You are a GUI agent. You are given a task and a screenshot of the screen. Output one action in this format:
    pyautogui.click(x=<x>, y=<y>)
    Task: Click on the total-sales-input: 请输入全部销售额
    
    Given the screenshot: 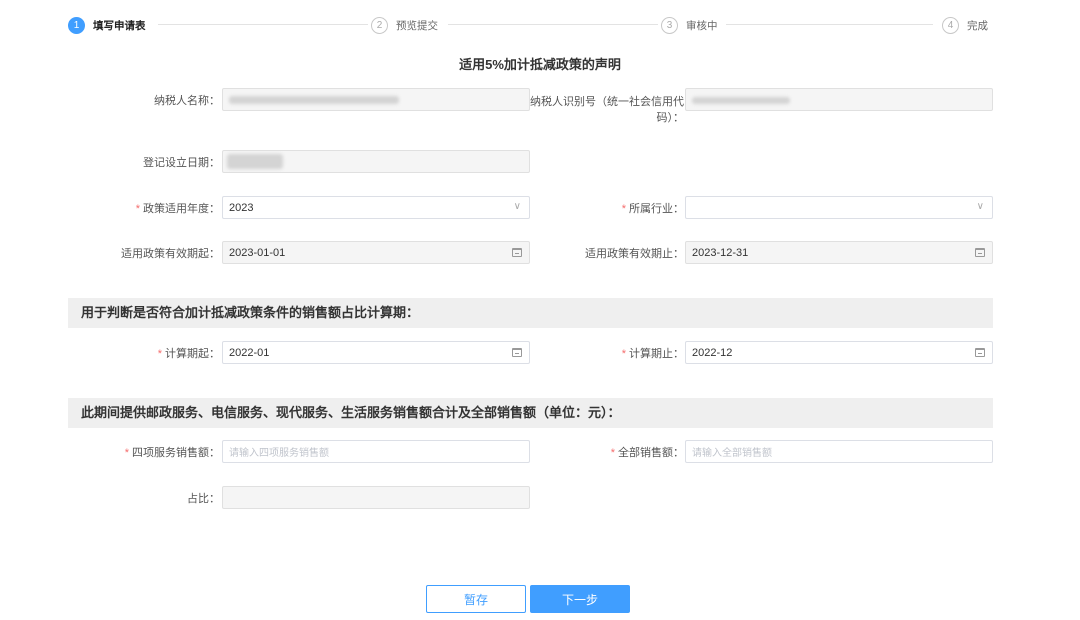 What is the action you would take?
    pyautogui.click(x=839, y=451)
    